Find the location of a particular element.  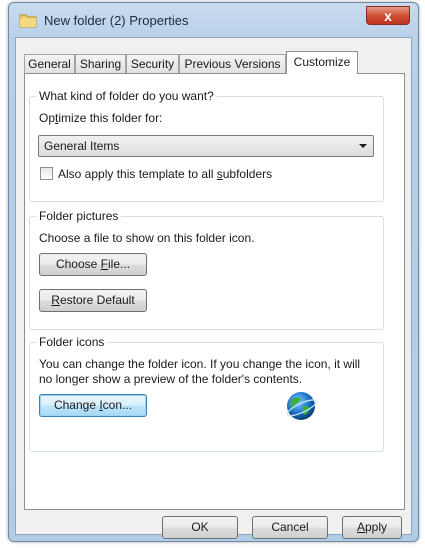

tab-previous-versions: Previous Versions is located at coordinates (232, 63).